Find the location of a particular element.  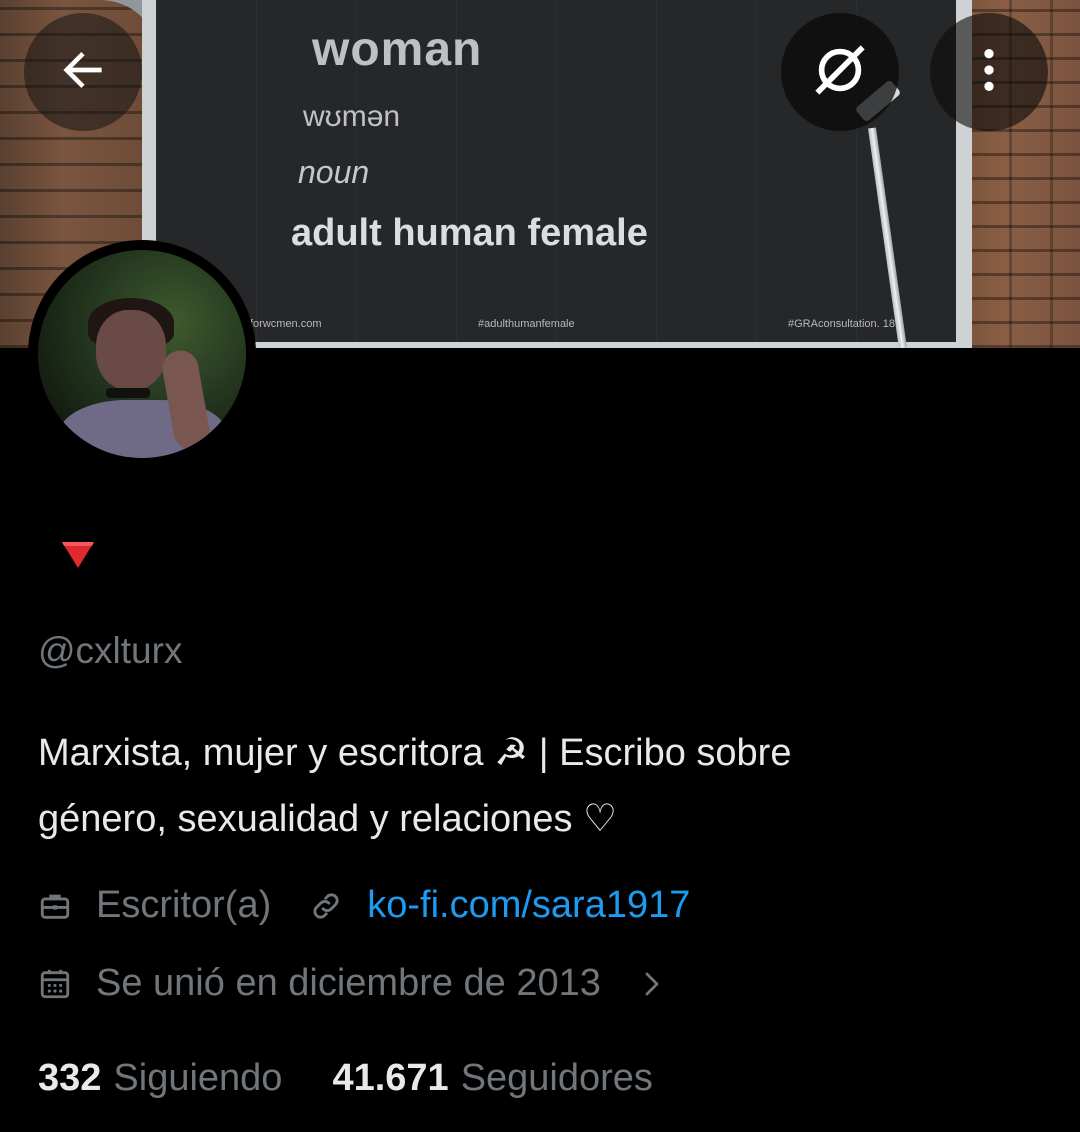

joined-row: Se unió en diciembre de 2013 is located at coordinates (352, 983).